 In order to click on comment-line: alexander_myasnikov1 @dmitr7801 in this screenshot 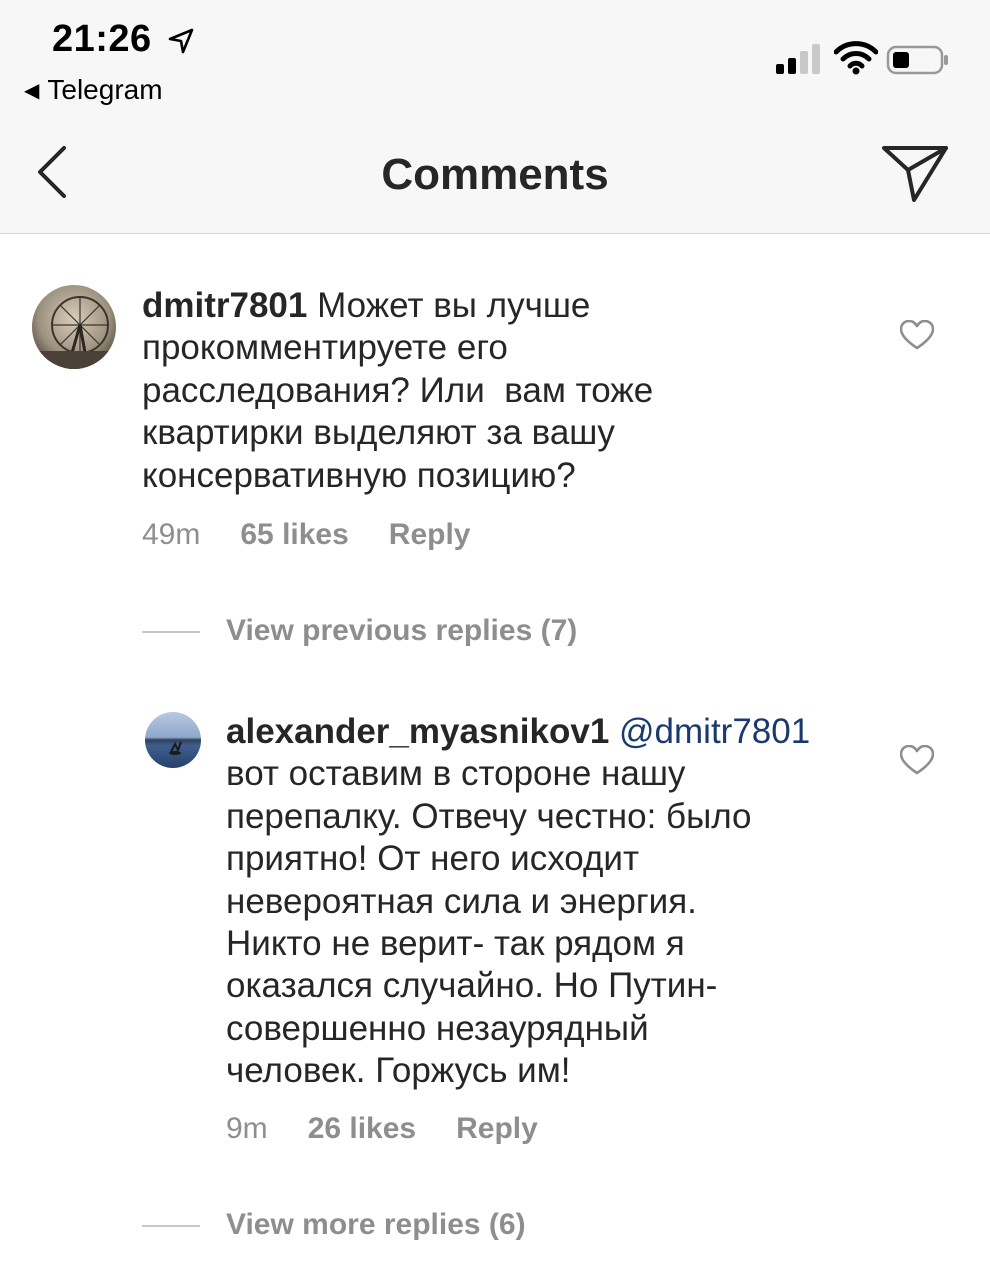, I will do `click(546, 732)`.